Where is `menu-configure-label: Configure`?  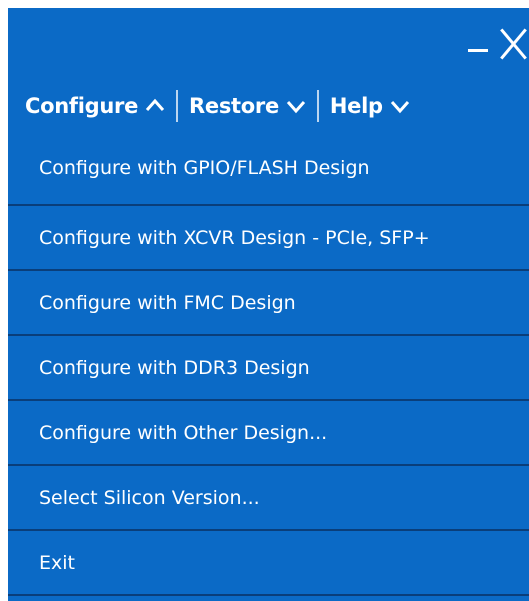 menu-configure-label: Configure is located at coordinates (82, 106).